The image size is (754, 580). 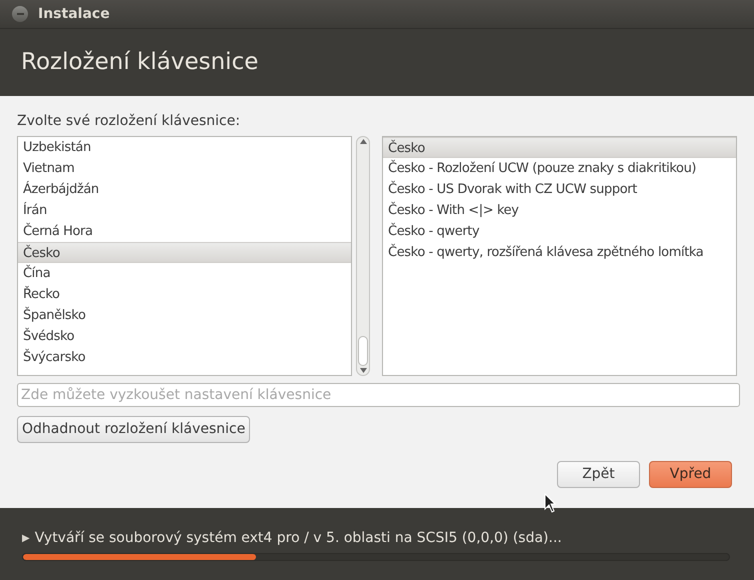 I want to click on expander-arrow: ▶, so click(x=26, y=538).